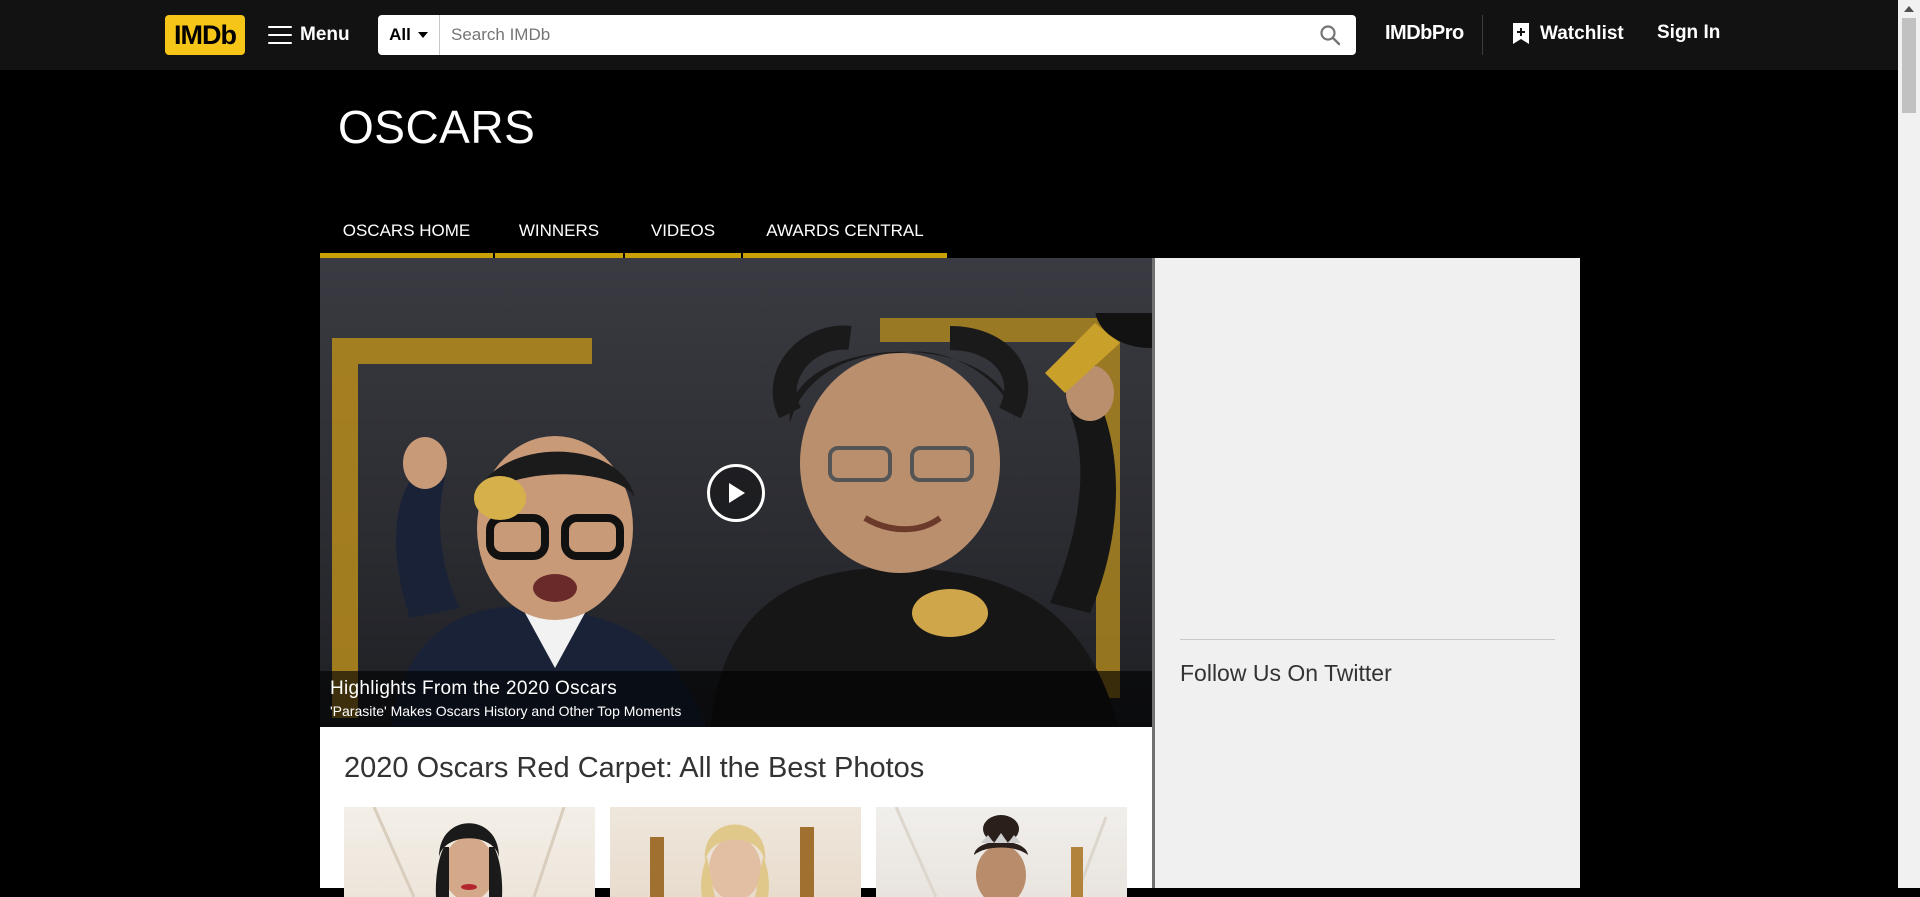 The image size is (1920, 897). I want to click on watchlist-label: Watchlist, so click(1582, 33).